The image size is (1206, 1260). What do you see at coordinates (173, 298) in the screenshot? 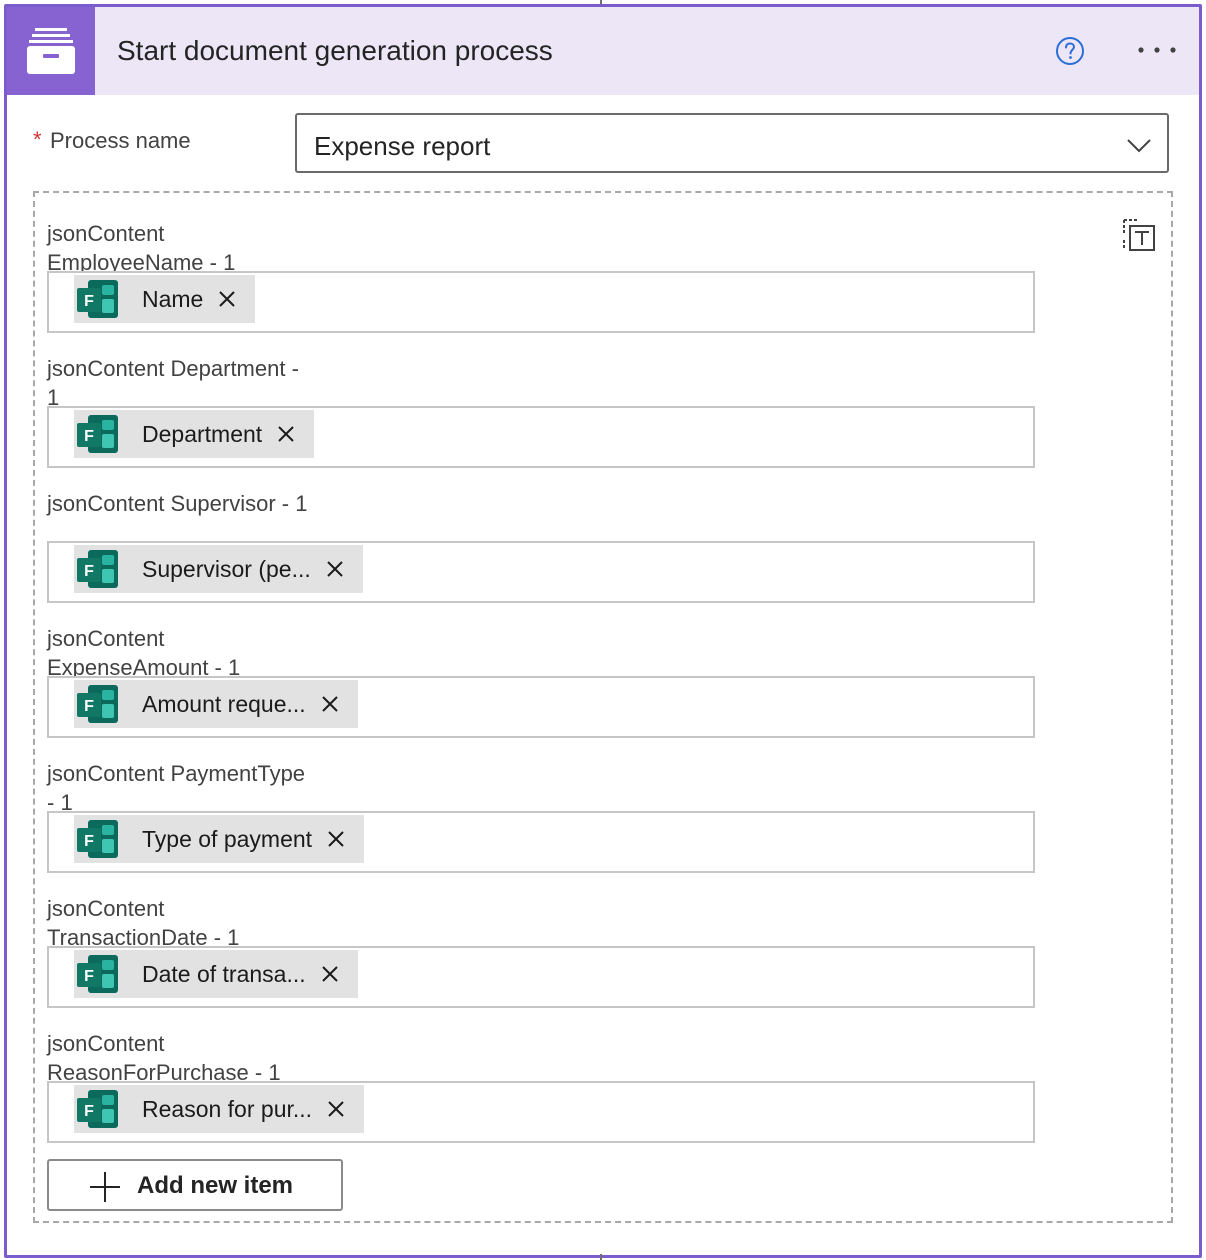
I see `token-label: Name` at bounding box center [173, 298].